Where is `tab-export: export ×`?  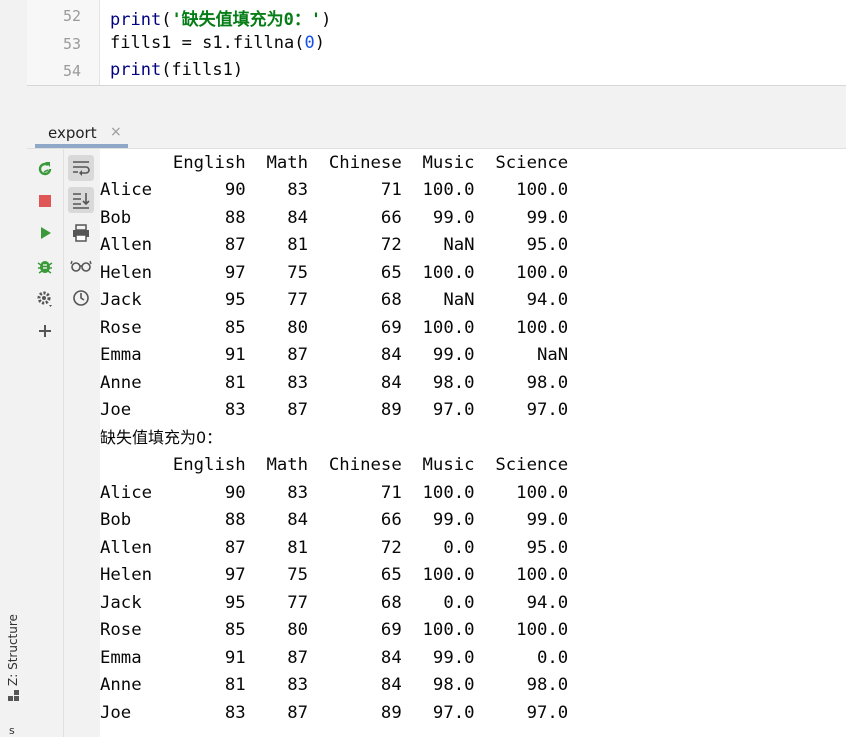 tab-export: export × is located at coordinates (81, 132).